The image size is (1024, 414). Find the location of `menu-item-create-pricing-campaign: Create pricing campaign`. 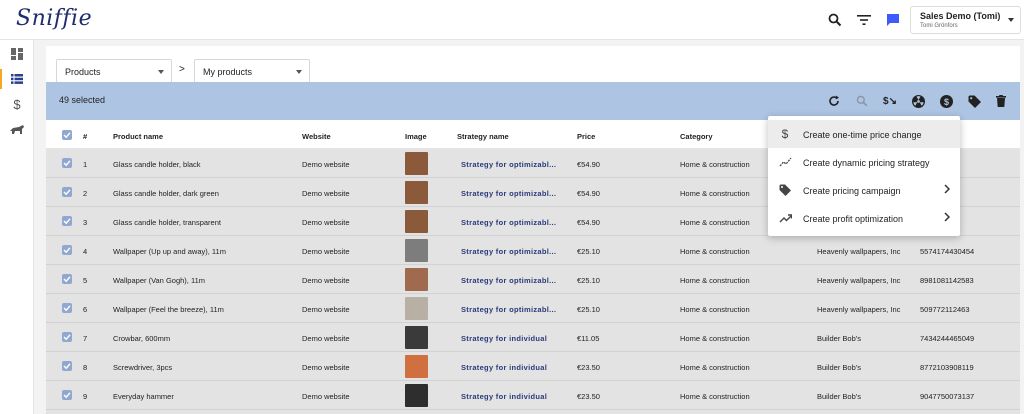

menu-item-create-pricing-campaign: Create pricing campaign is located at coordinates (864, 190).